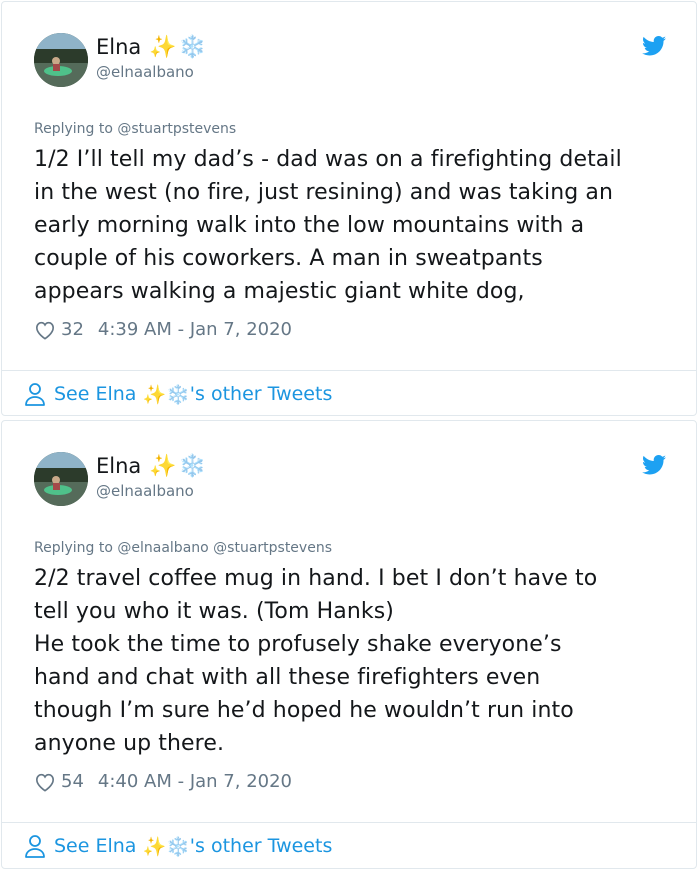 Image resolution: width=700 pixels, height=871 pixels. Describe the element at coordinates (195, 781) in the screenshot. I see `timestamp: 4:40 AM - Jan 7, 2020` at that location.